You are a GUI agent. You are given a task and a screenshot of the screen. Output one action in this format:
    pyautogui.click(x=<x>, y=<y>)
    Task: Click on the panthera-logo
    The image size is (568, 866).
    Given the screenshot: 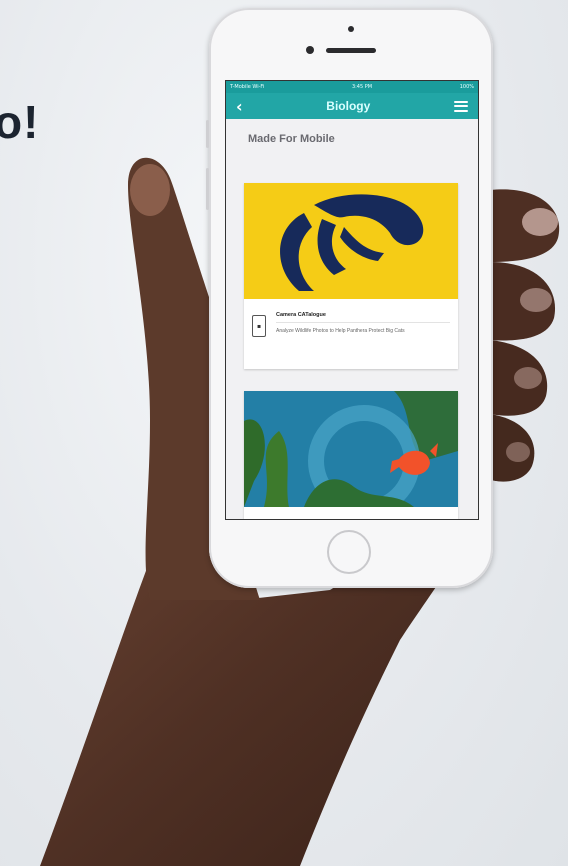 What is the action you would take?
    pyautogui.click(x=352, y=242)
    